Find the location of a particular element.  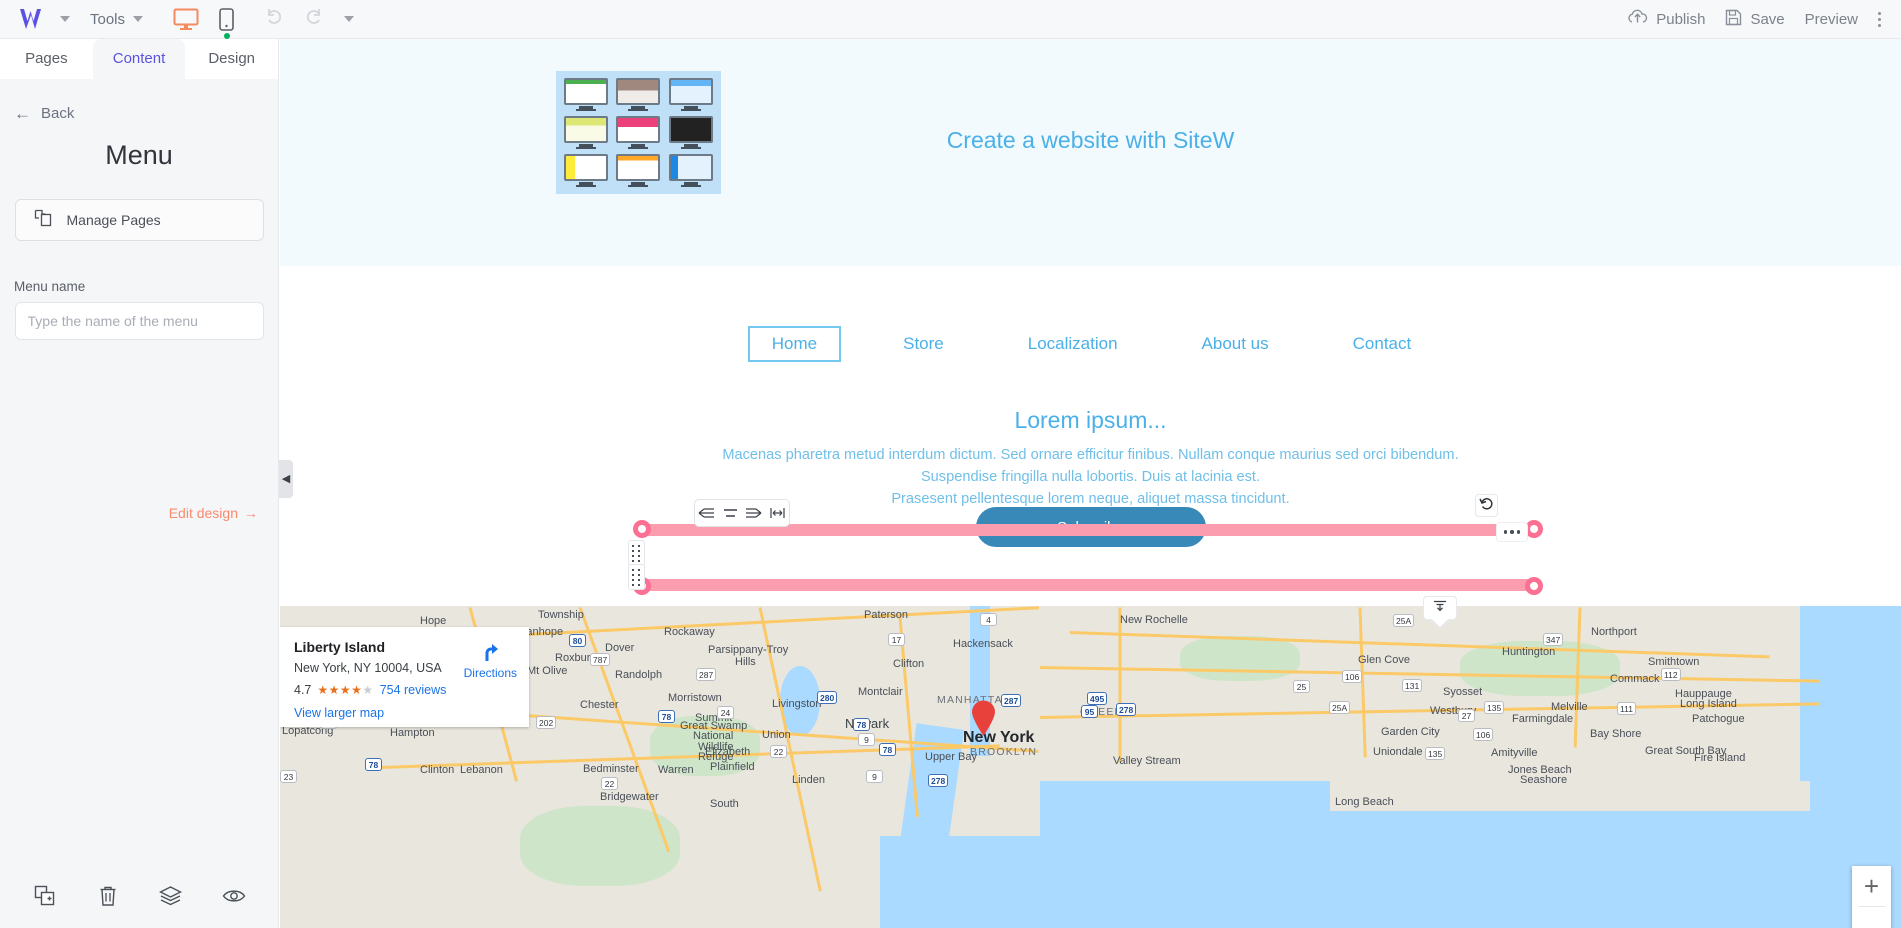

map-label: Hampton is located at coordinates (412, 733).